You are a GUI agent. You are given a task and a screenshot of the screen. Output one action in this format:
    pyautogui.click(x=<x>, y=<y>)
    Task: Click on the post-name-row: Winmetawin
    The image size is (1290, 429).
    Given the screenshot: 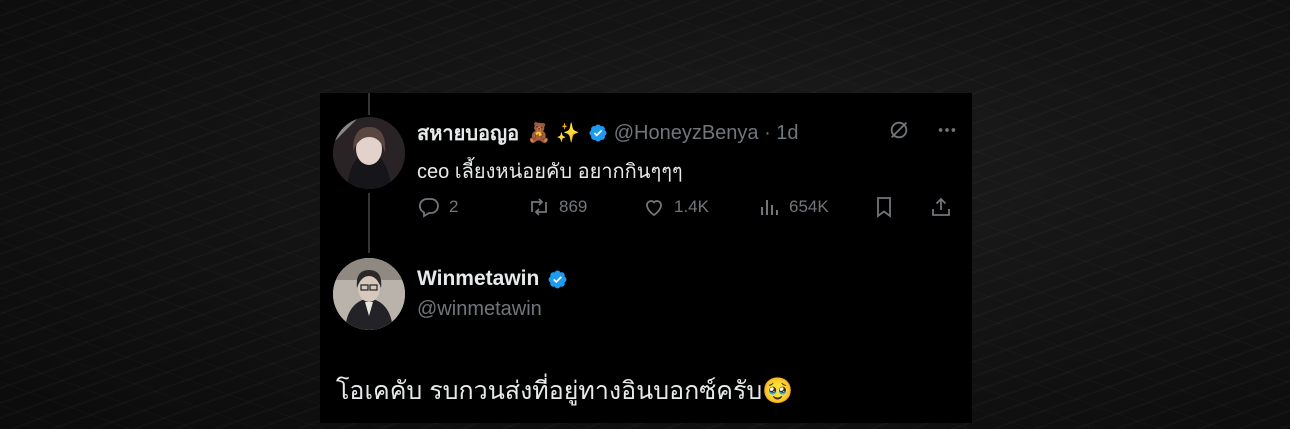 What is the action you would take?
    pyautogui.click(x=492, y=279)
    